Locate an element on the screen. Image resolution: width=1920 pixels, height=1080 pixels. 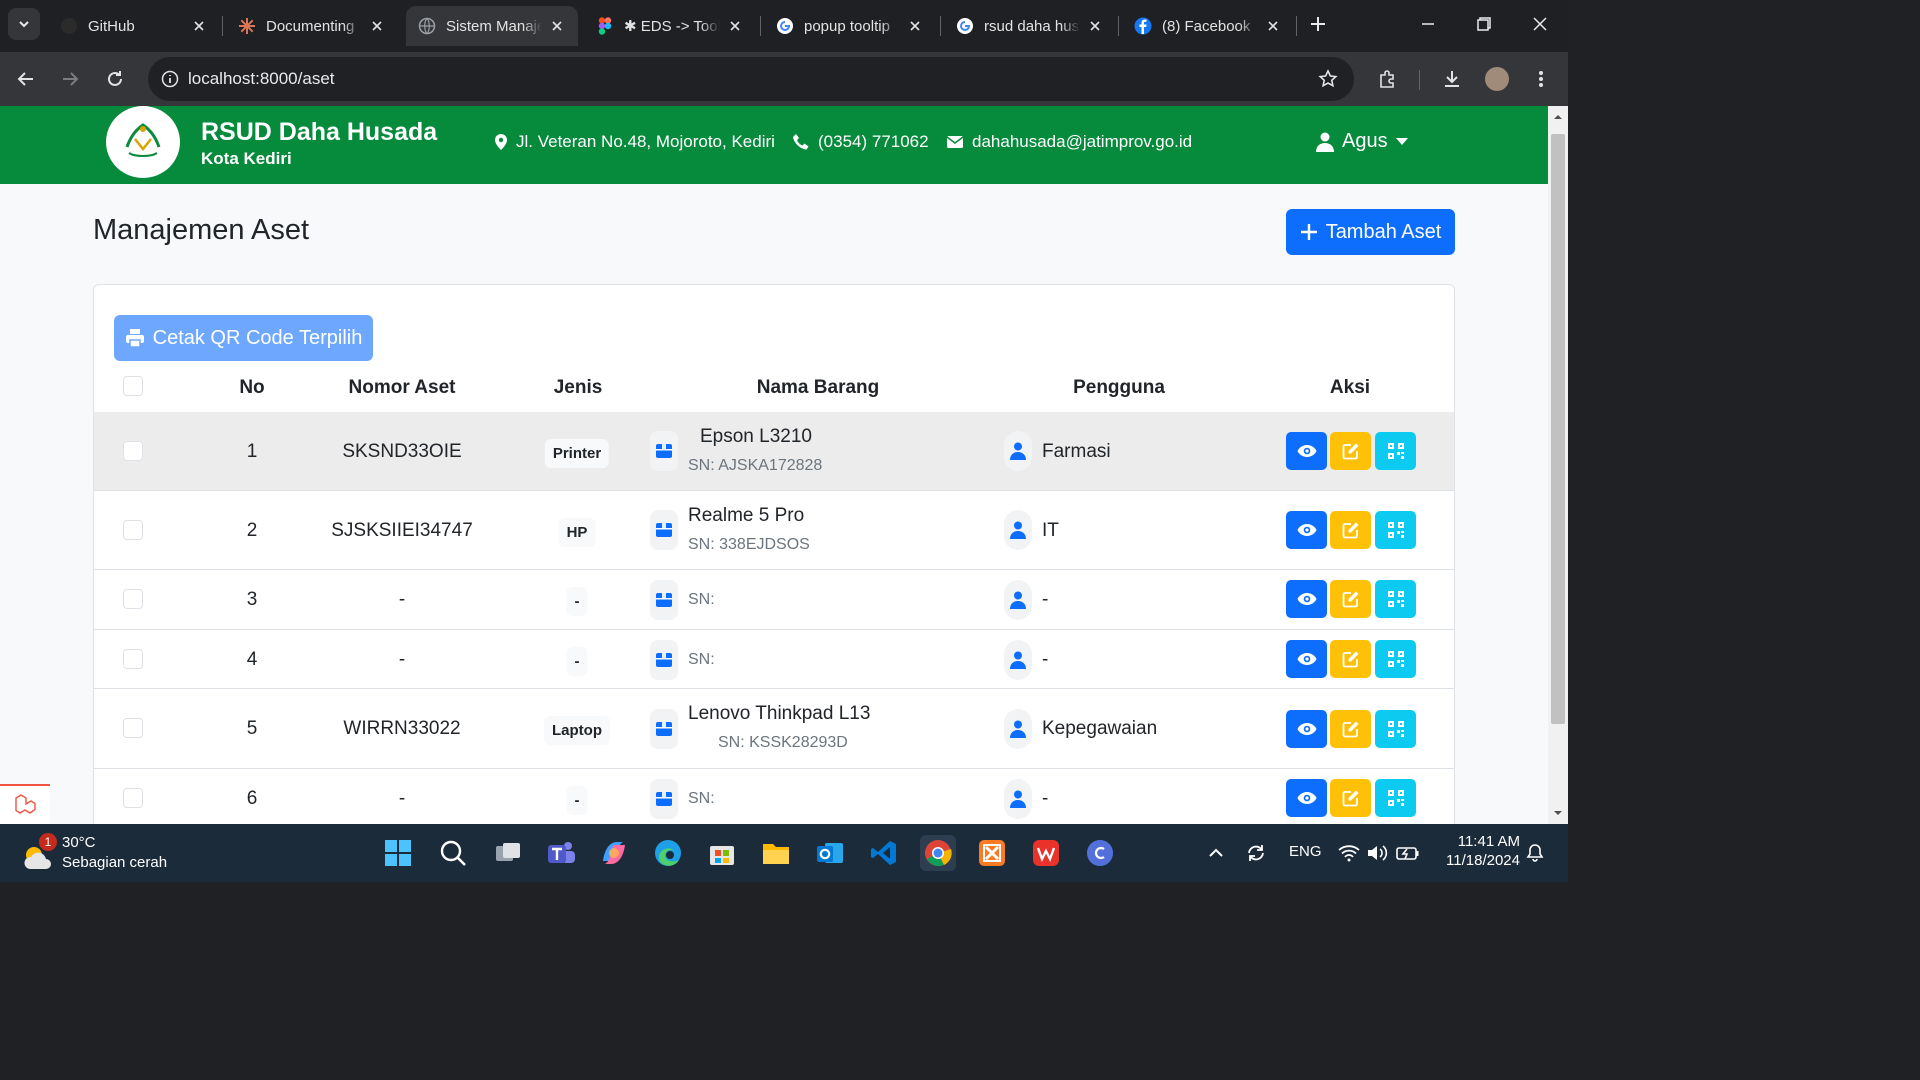
new-tab-button is located at coordinates (1318, 24).